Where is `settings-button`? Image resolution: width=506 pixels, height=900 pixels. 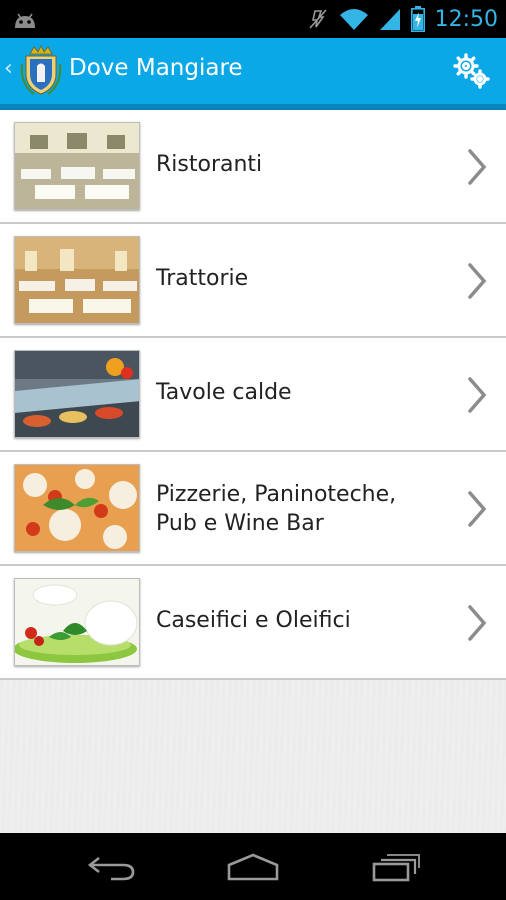 settings-button is located at coordinates (471, 71).